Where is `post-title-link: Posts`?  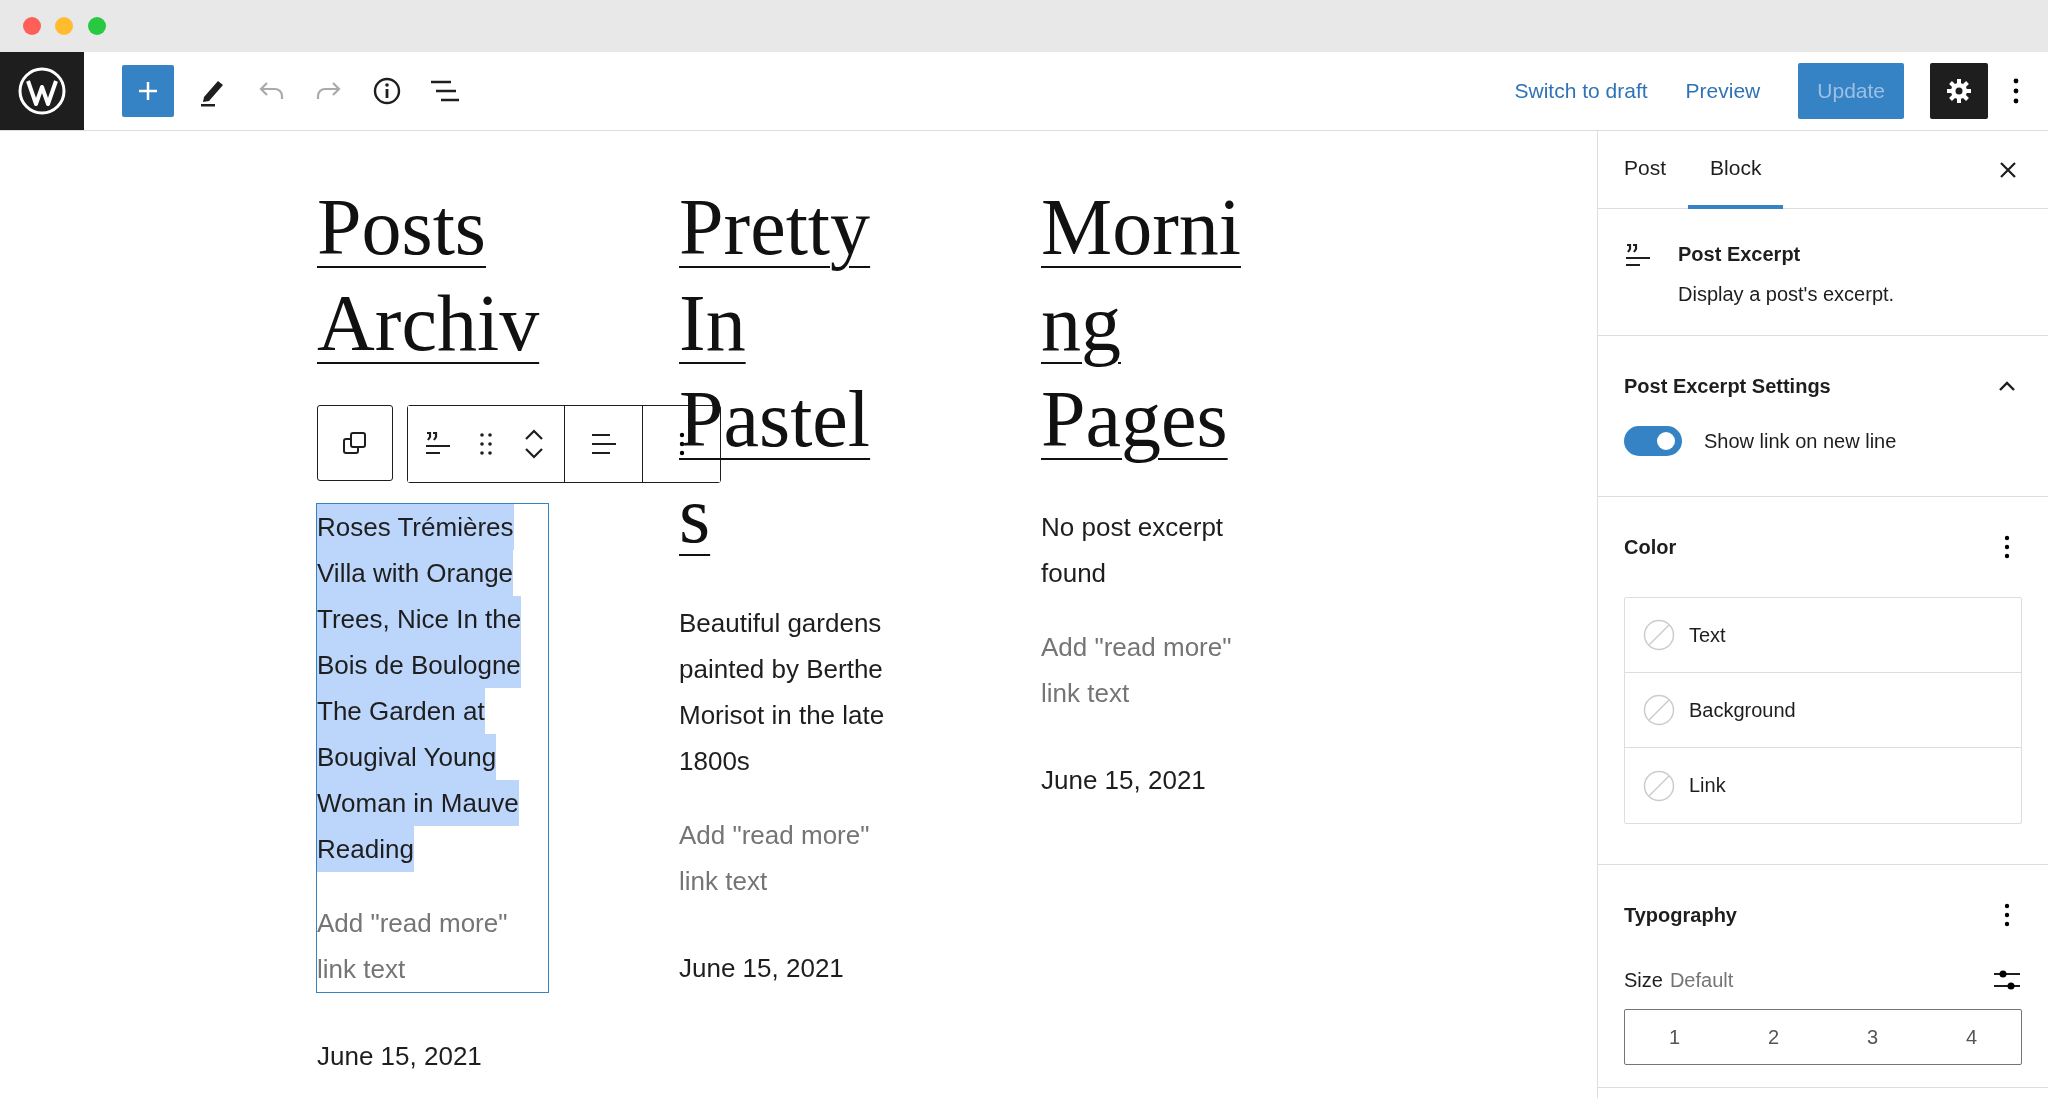
post-title-link: Posts is located at coordinates (401, 227).